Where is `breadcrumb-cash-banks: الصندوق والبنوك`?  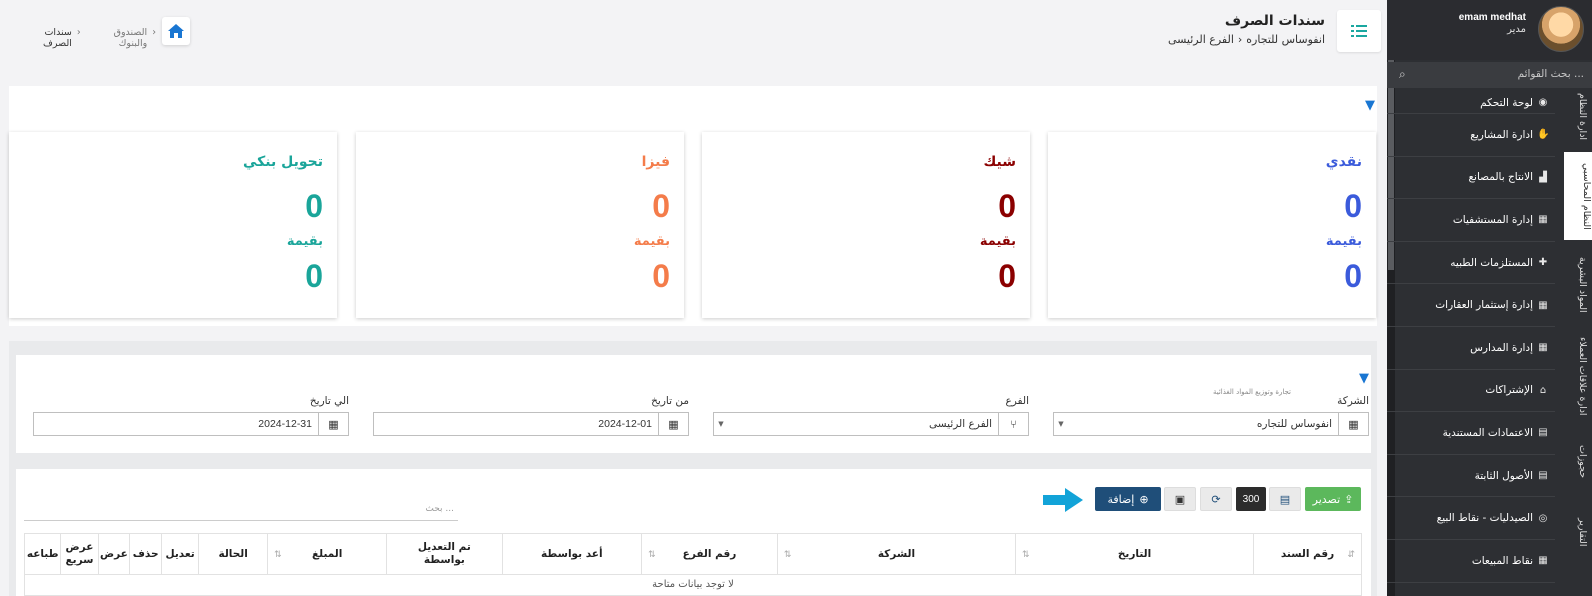 breadcrumb-cash-banks: الصندوق والبنوك is located at coordinates (117, 38).